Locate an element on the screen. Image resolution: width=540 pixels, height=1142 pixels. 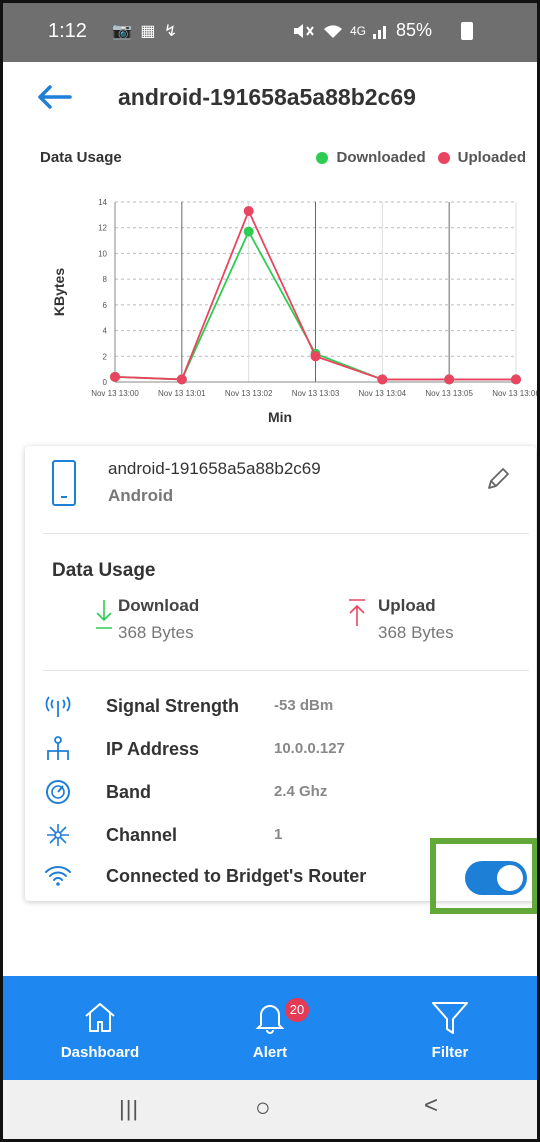
nav-label: Filter is located at coordinates (450, 1052).